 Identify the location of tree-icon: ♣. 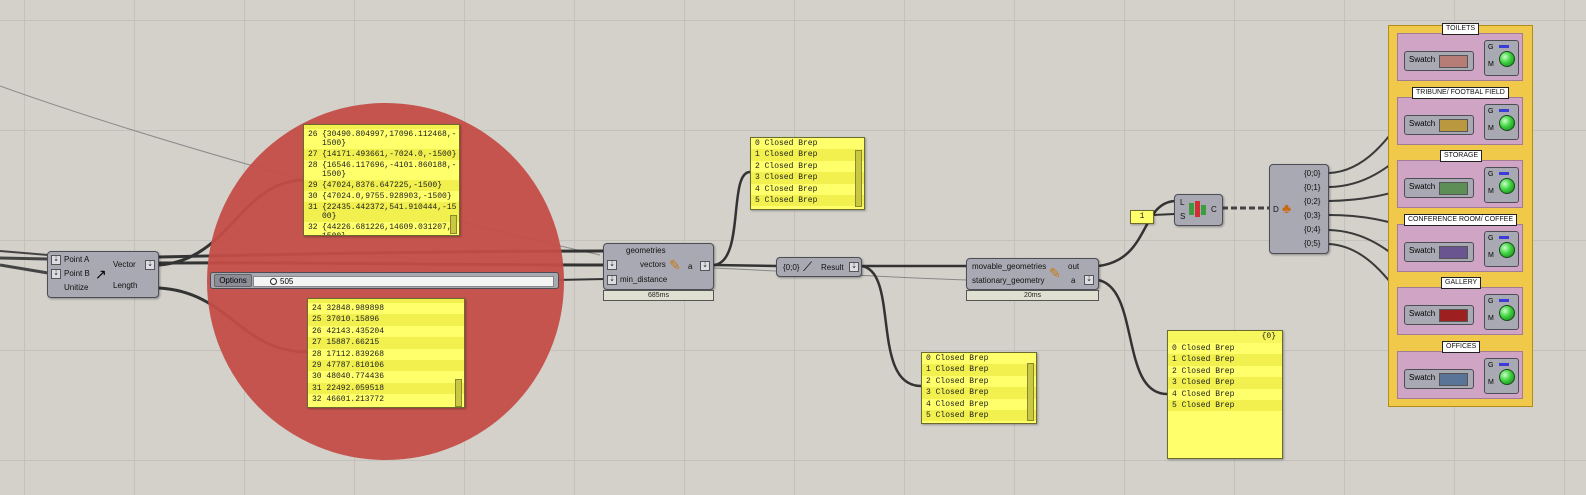
(1287, 208).